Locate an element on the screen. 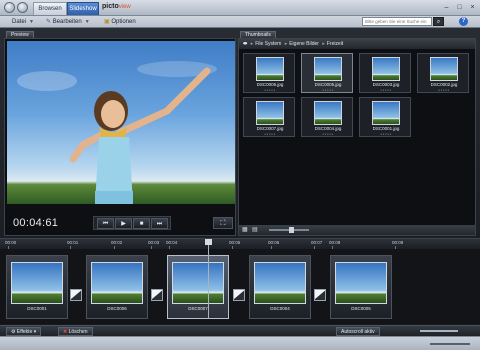 The image size is (480, 350). status-bar is located at coordinates (240, 343).